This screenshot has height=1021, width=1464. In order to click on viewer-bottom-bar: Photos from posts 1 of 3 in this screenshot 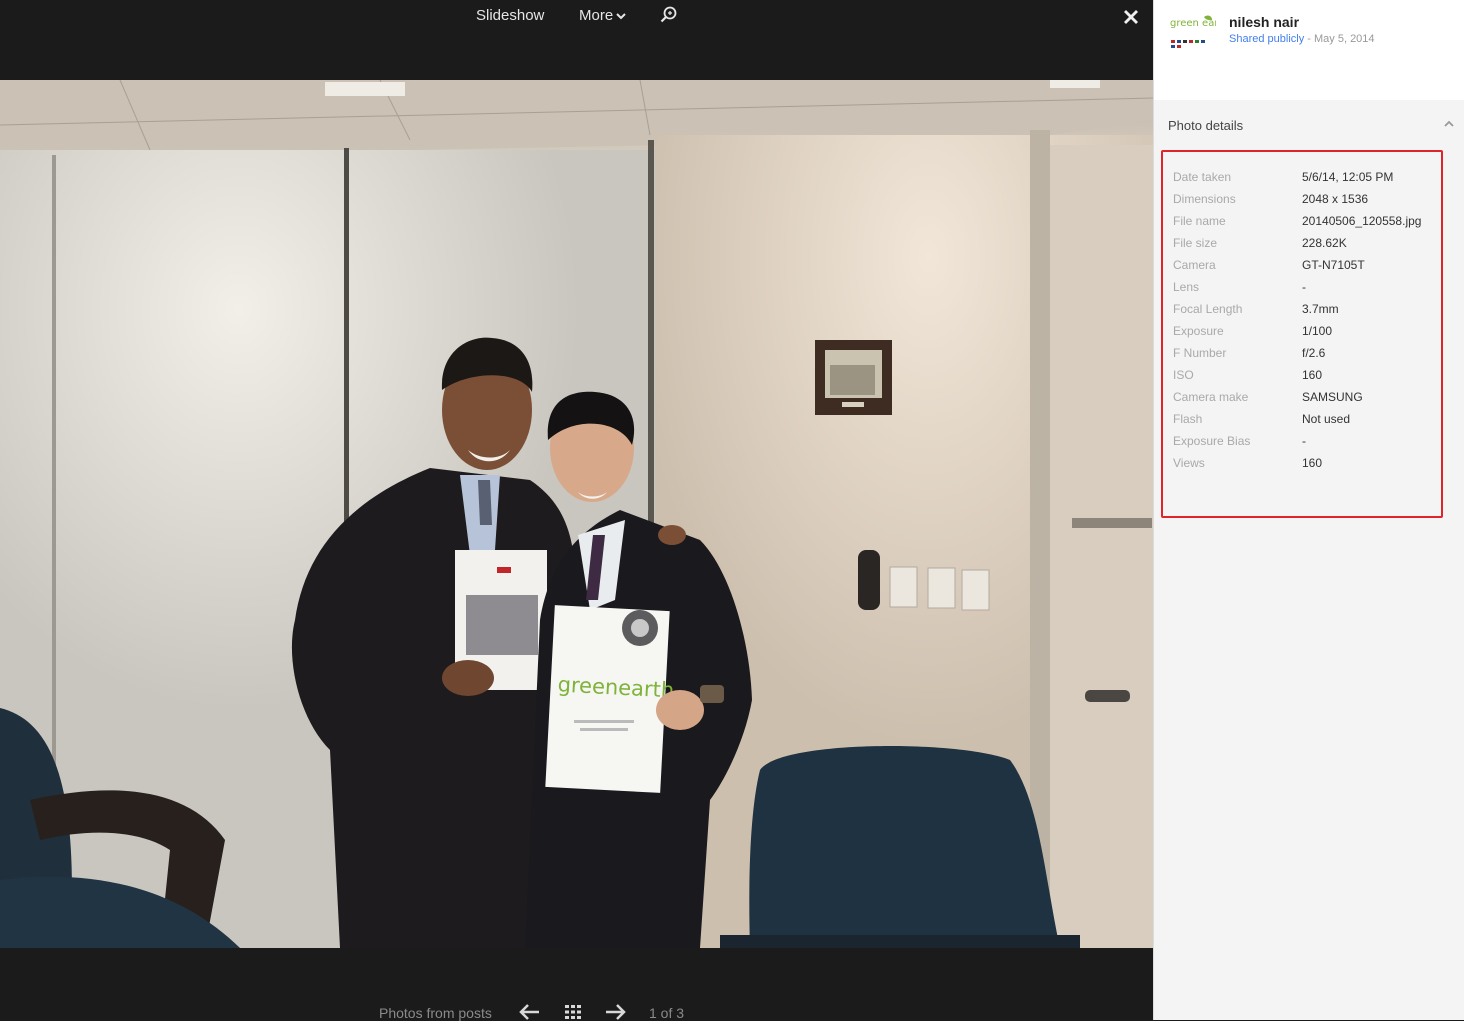, I will do `click(576, 984)`.